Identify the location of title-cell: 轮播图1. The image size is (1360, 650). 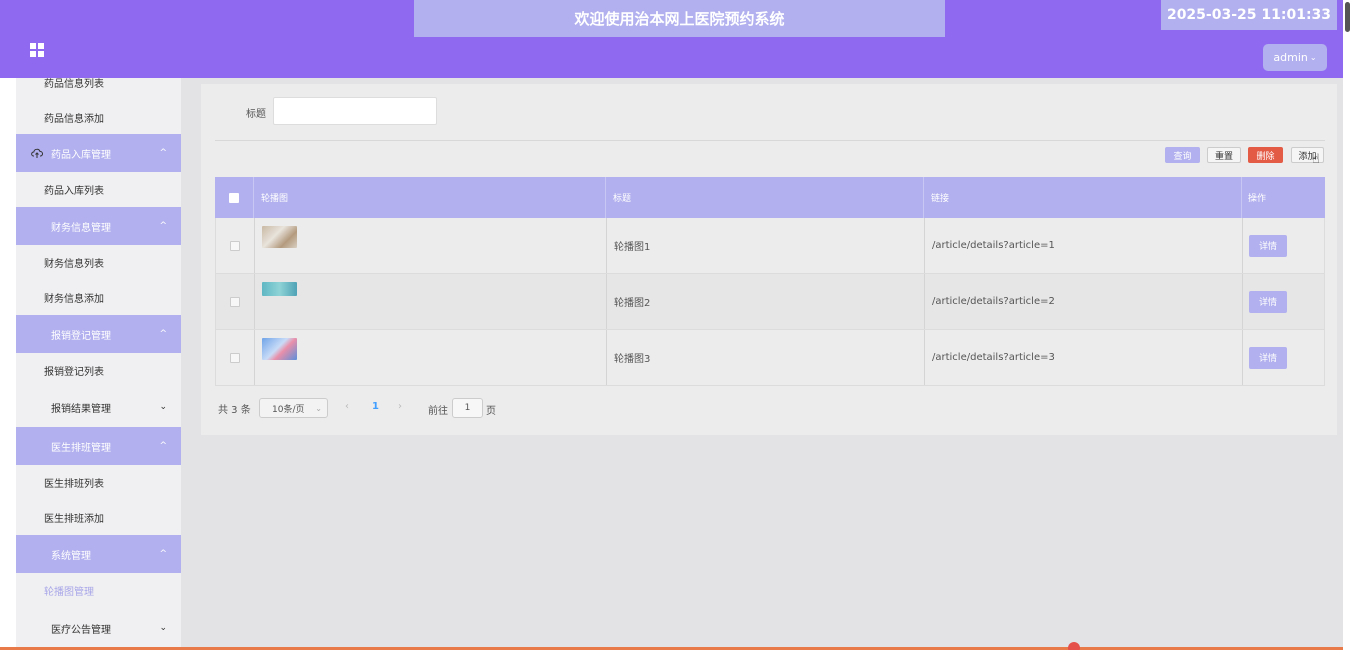
(766, 245).